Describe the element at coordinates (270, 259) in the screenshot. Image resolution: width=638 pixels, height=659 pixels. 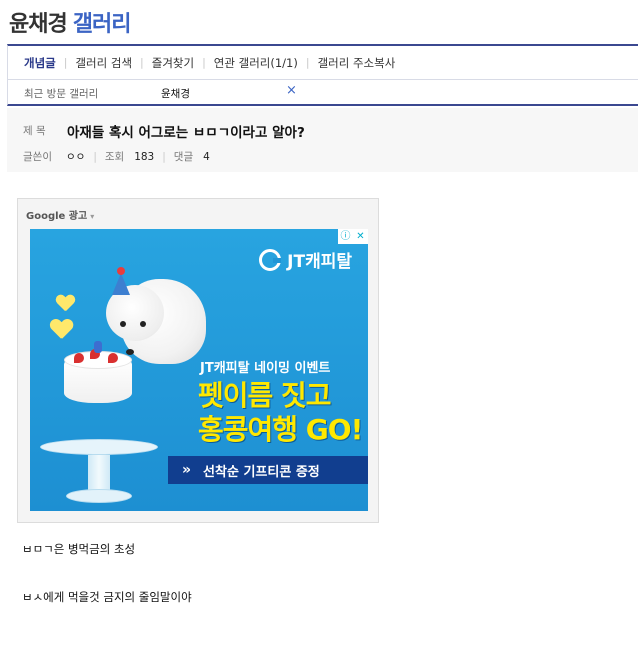
I see `brand-logo-icon` at that location.